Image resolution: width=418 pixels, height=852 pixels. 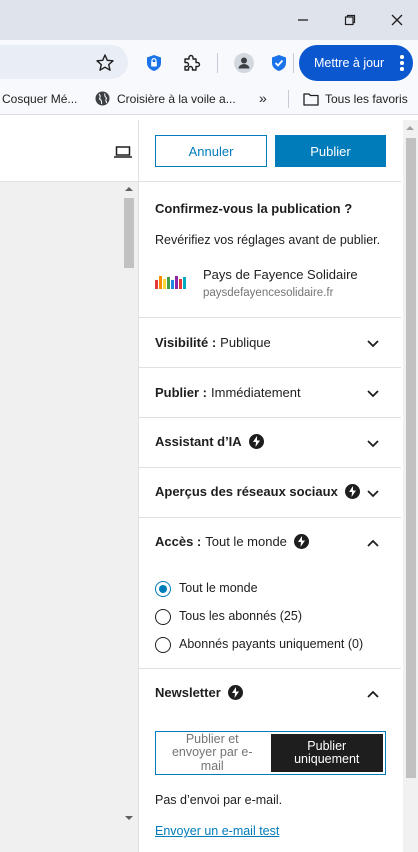 I want to click on access-radio-everyone, so click(x=163, y=589).